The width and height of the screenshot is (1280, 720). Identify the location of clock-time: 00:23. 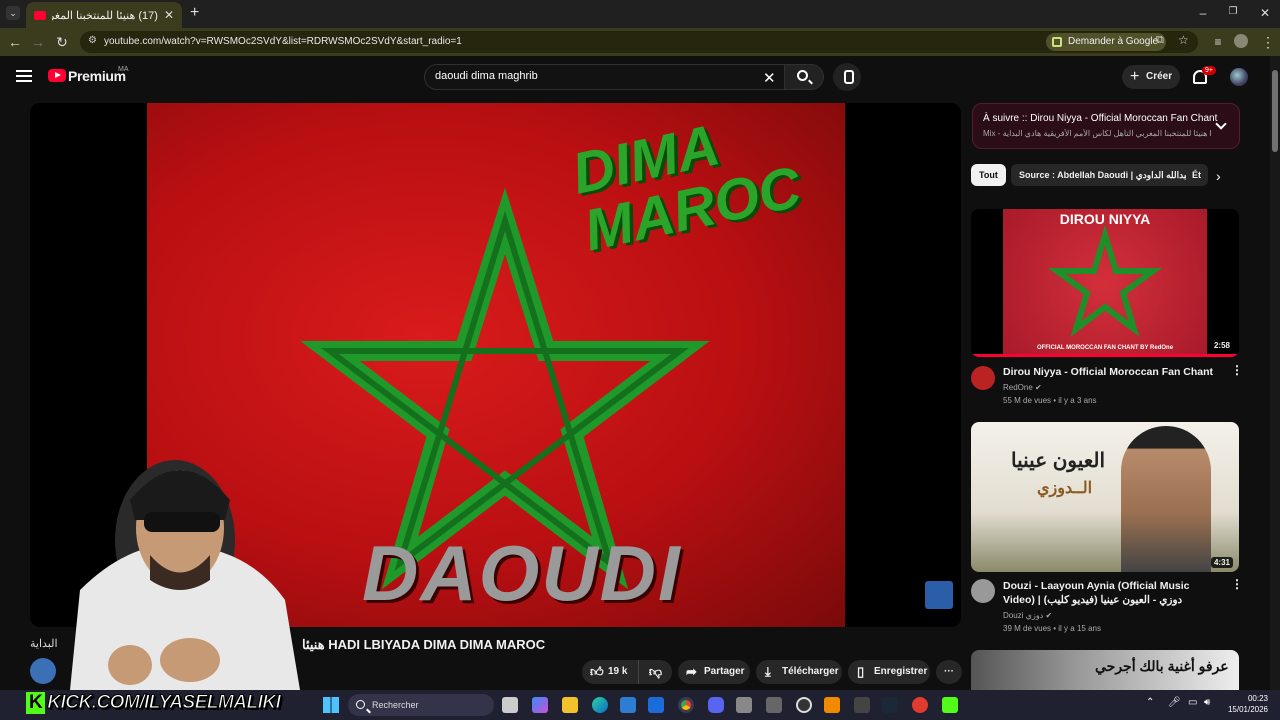
(1257, 698).